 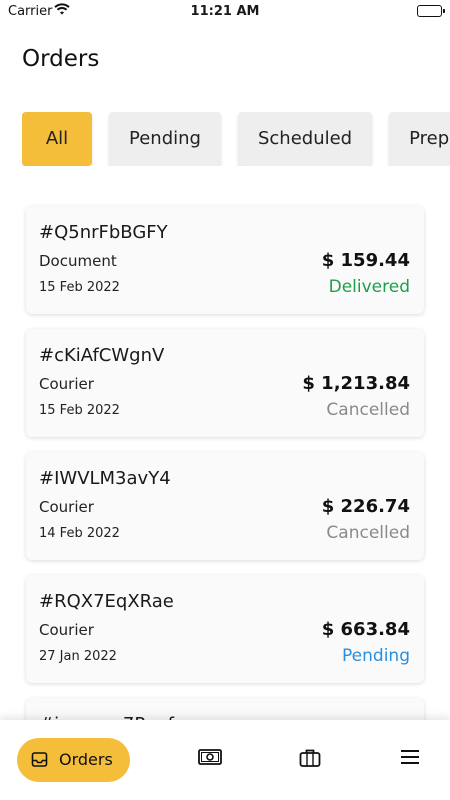 What do you see at coordinates (419, 139) in the screenshot?
I see `tab-prep: Prep` at bounding box center [419, 139].